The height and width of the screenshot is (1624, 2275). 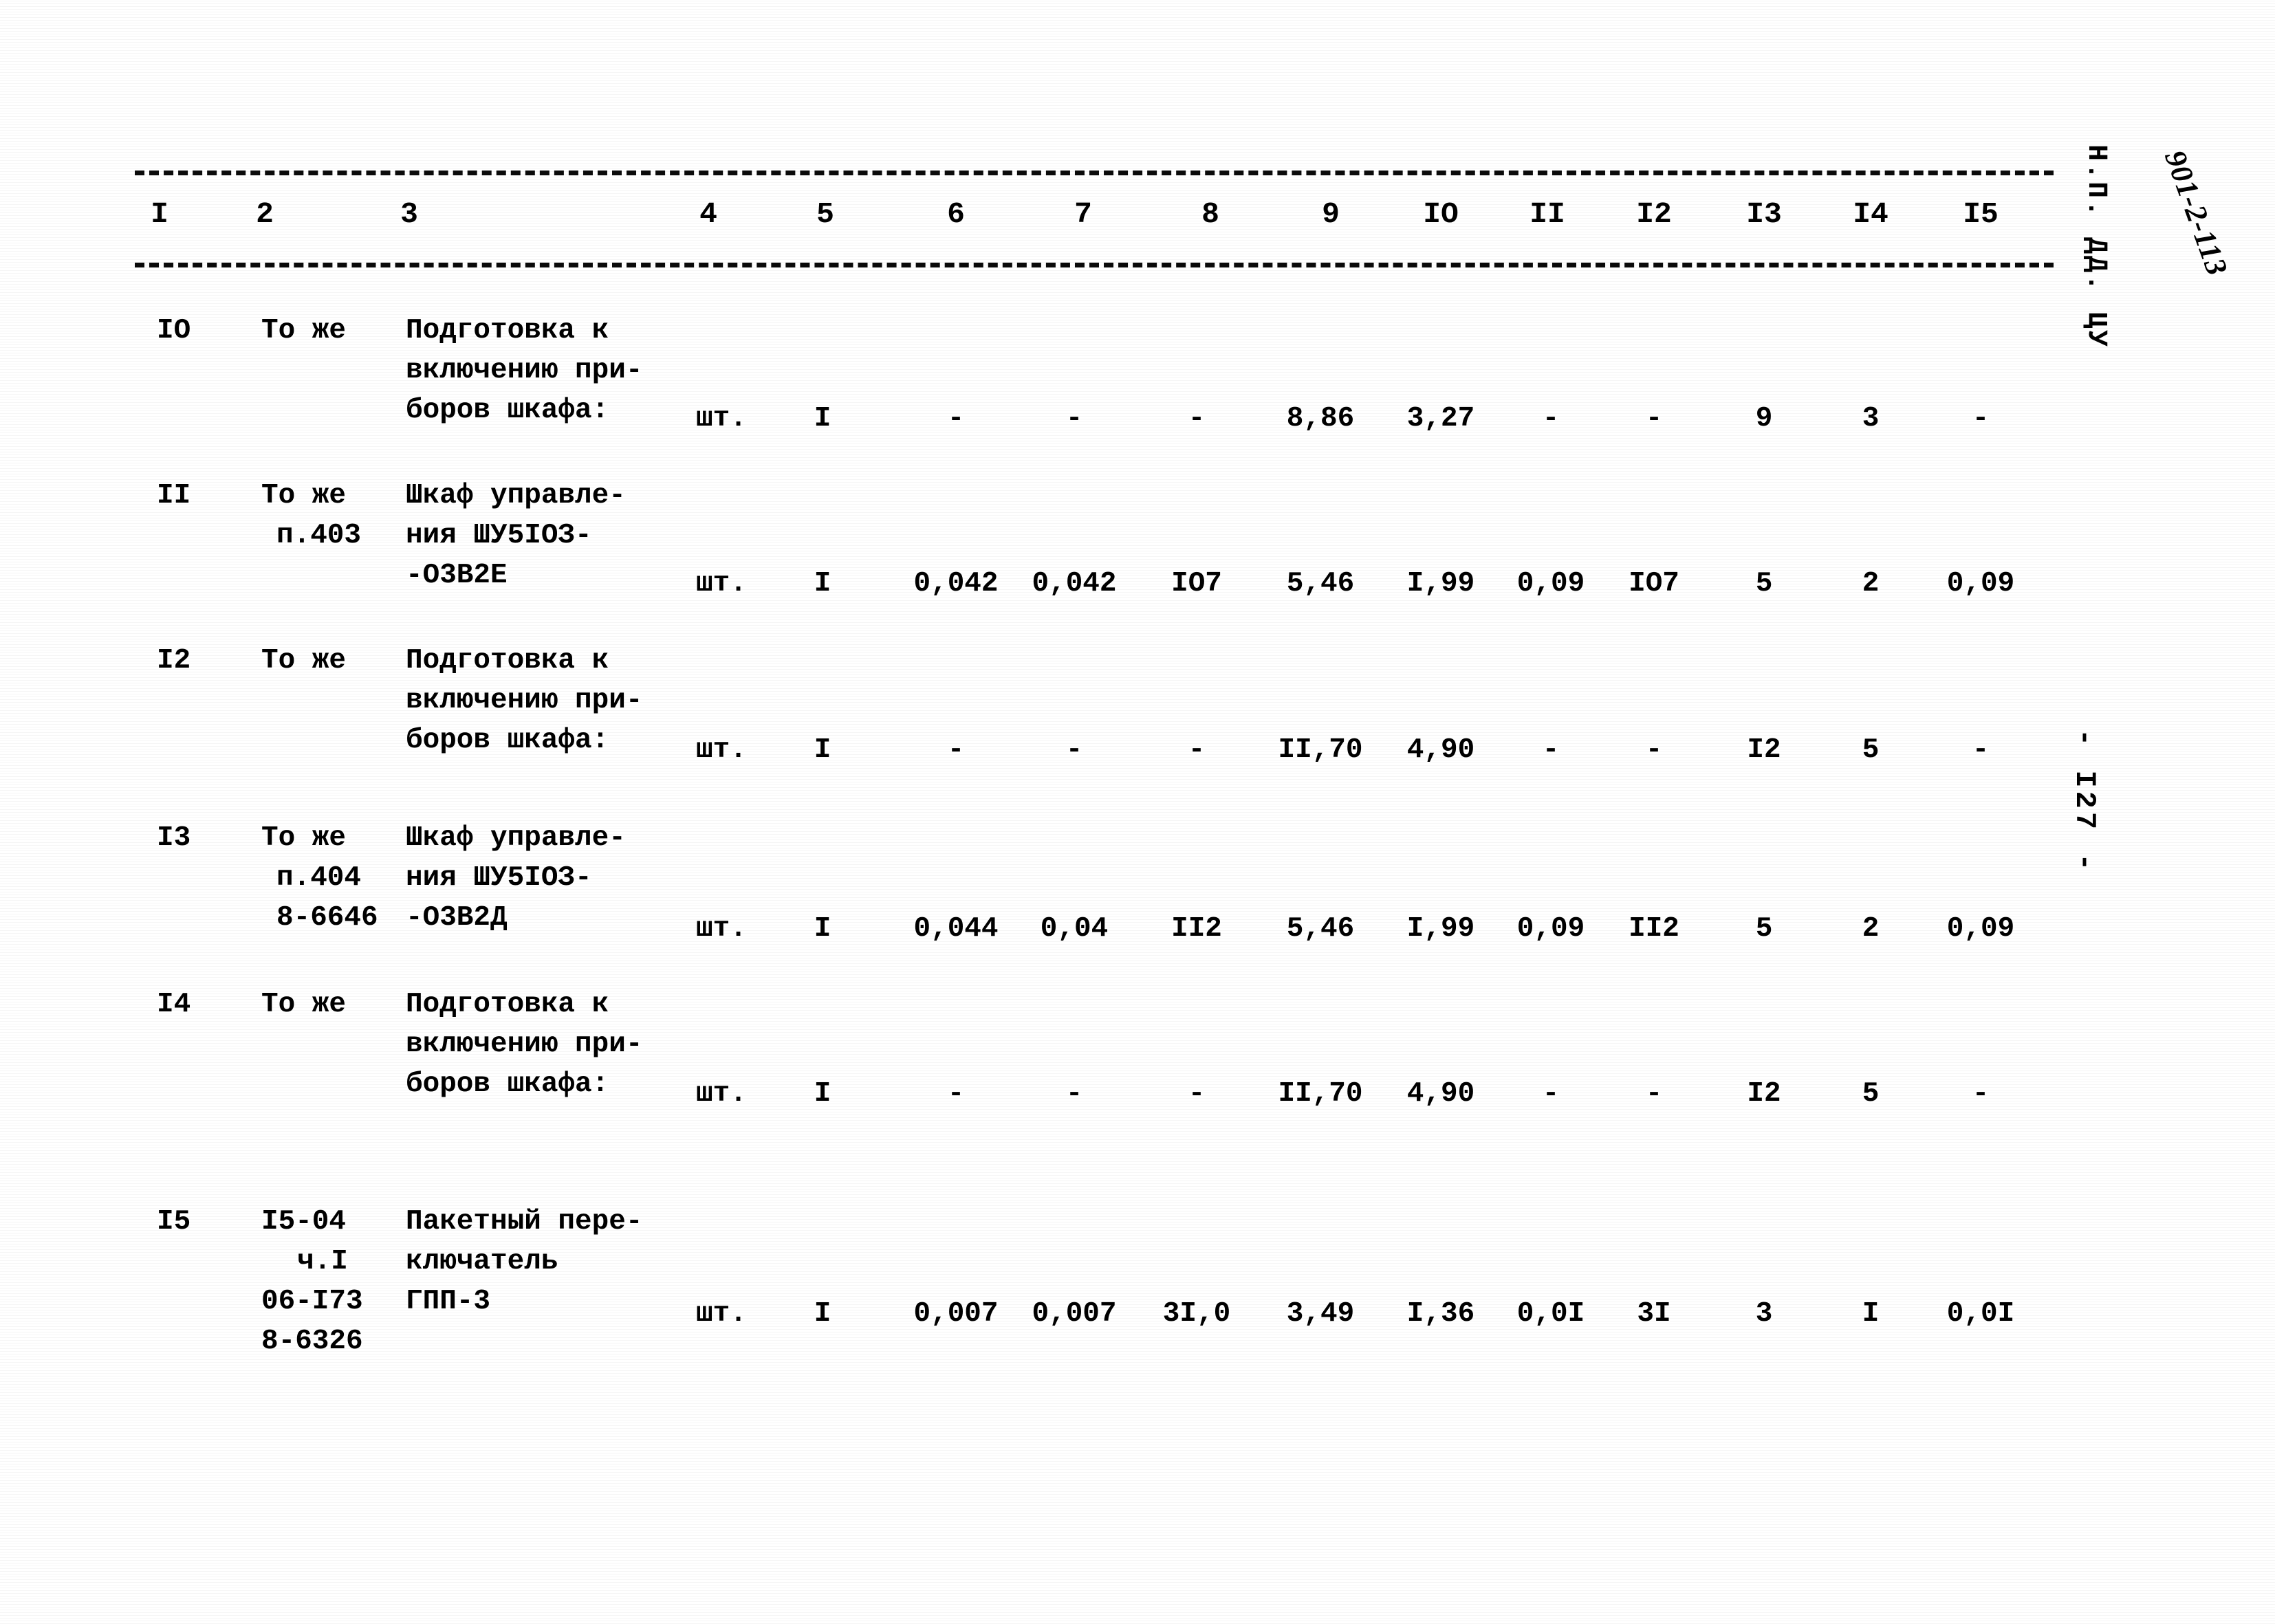 I want to click on row-I5-value-col15: 0,0I, so click(x=1980, y=1314).